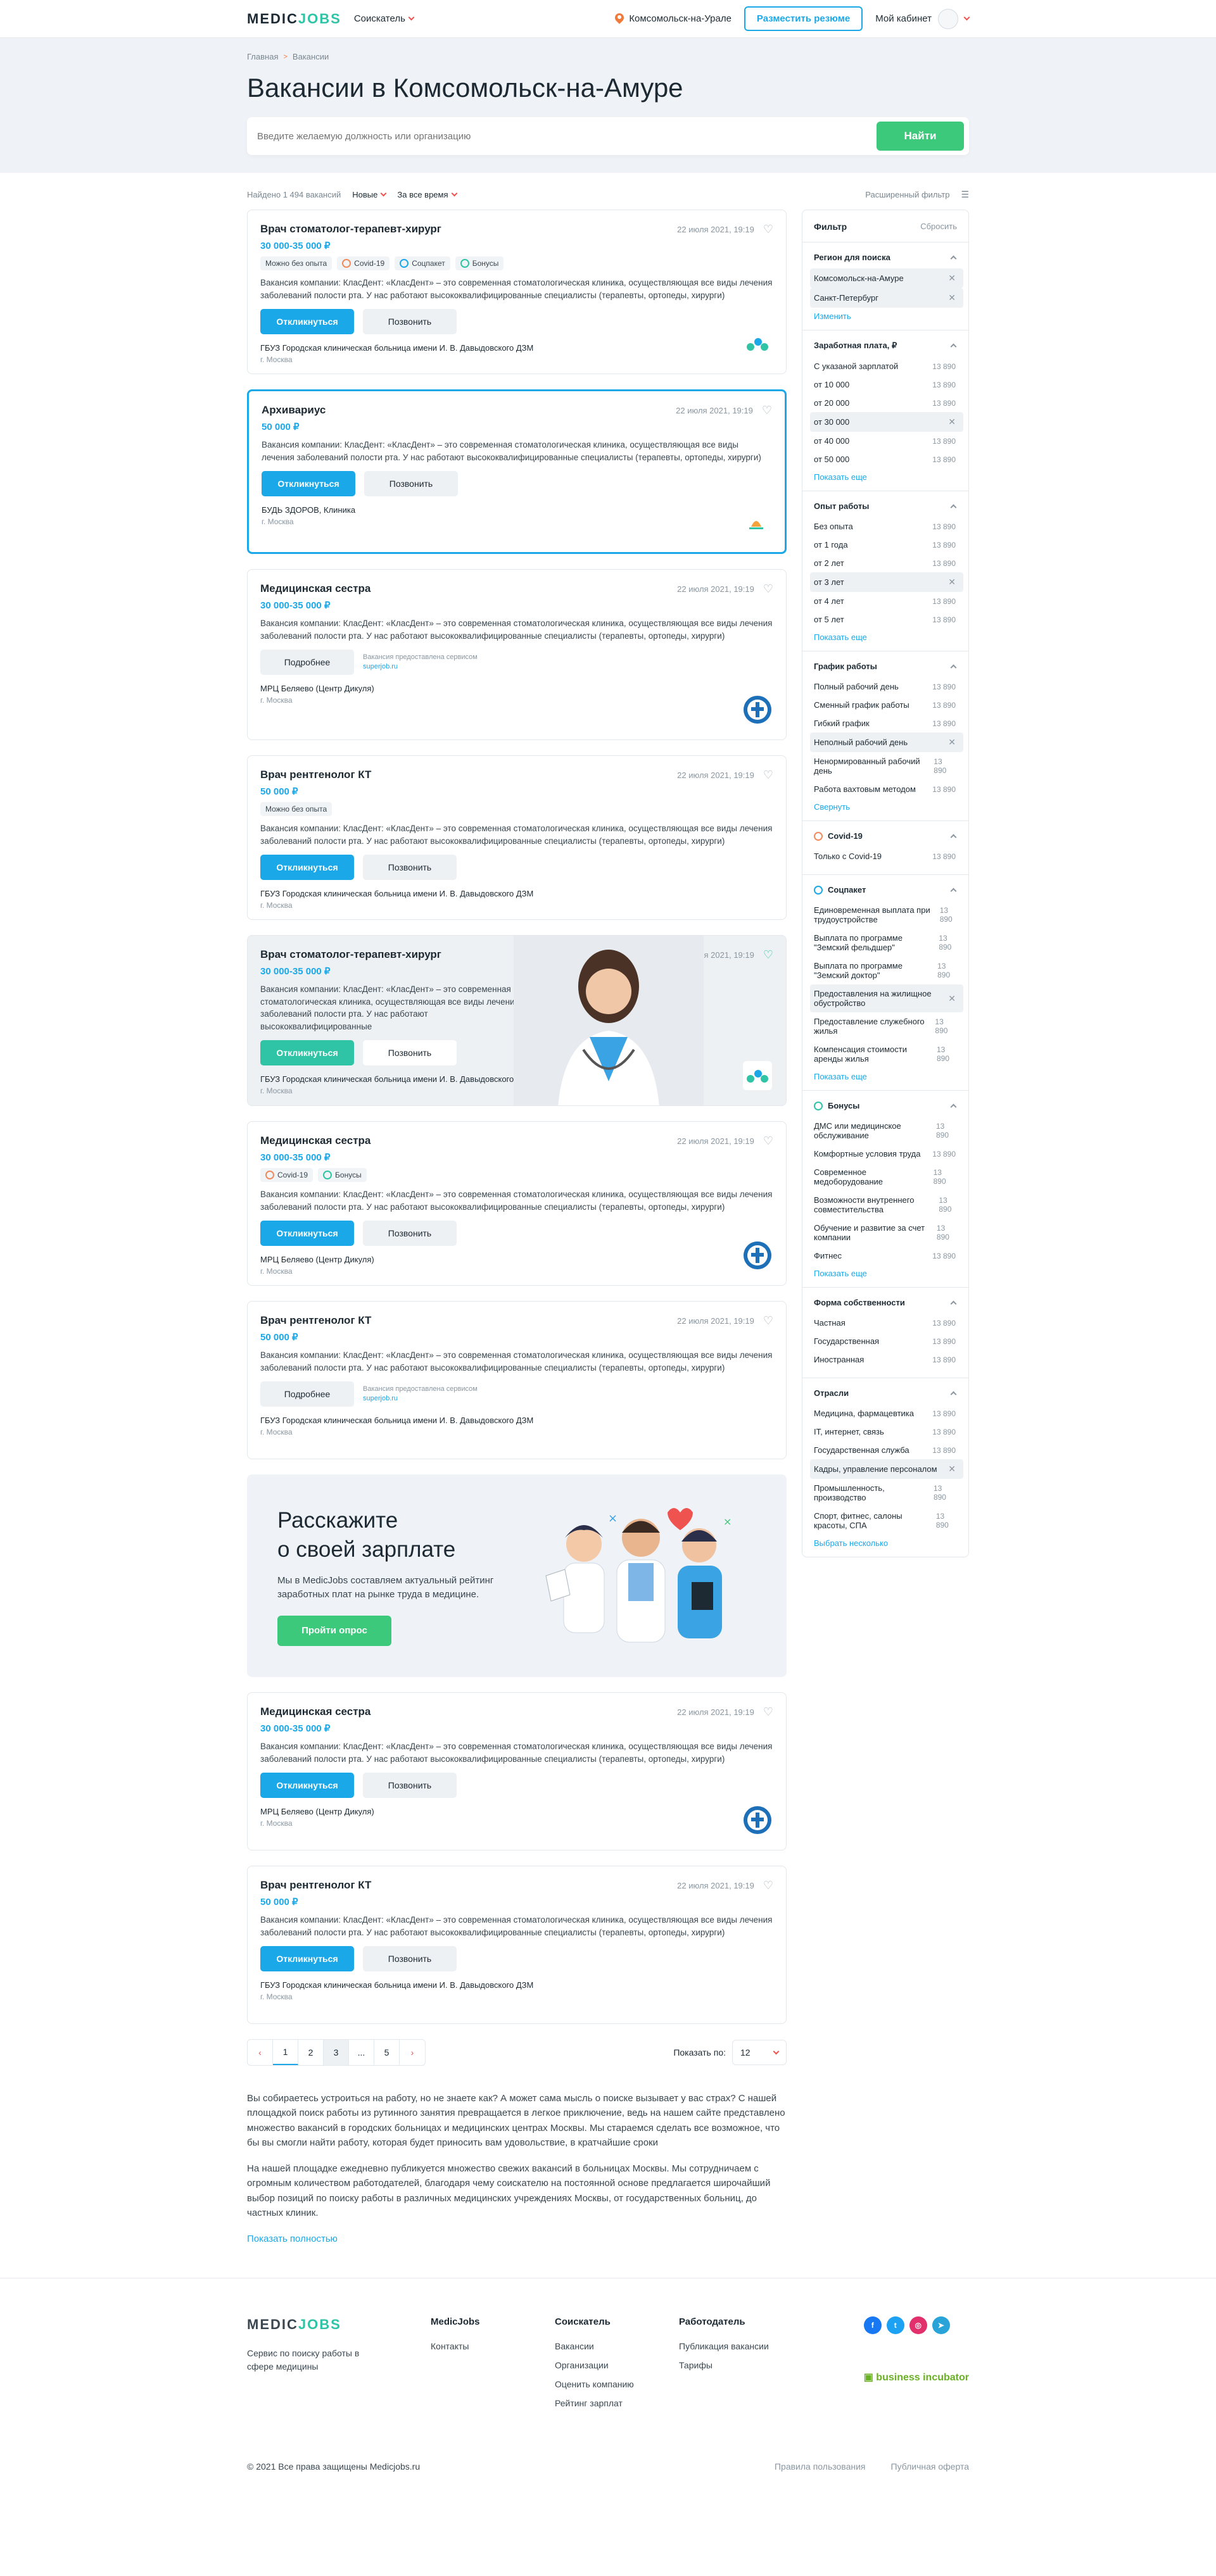 This screenshot has height=2576, width=1216. What do you see at coordinates (336, 2052) in the screenshot?
I see `page-button: 3` at bounding box center [336, 2052].